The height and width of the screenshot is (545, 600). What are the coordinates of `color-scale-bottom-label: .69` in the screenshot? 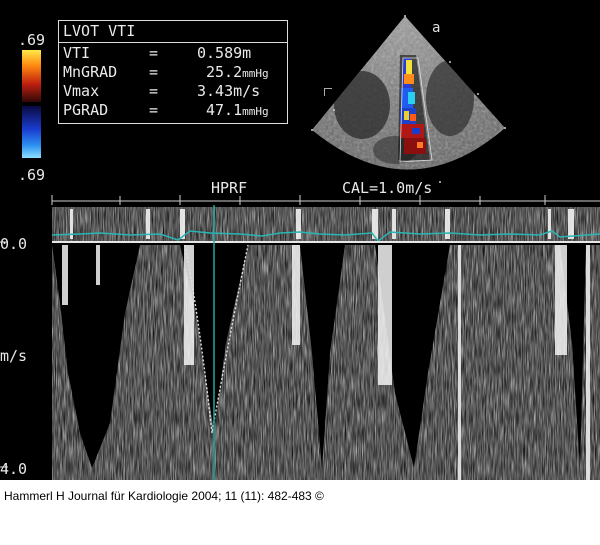 It's located at (32, 175).